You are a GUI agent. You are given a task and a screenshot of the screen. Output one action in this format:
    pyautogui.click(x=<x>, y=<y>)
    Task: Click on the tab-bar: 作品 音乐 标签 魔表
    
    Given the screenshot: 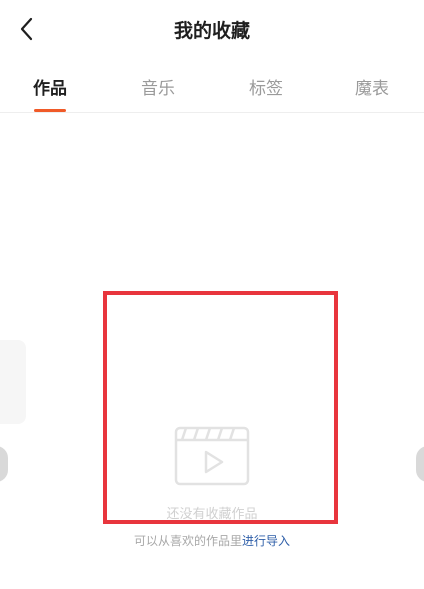 What is the action you would take?
    pyautogui.click(x=212, y=91)
    